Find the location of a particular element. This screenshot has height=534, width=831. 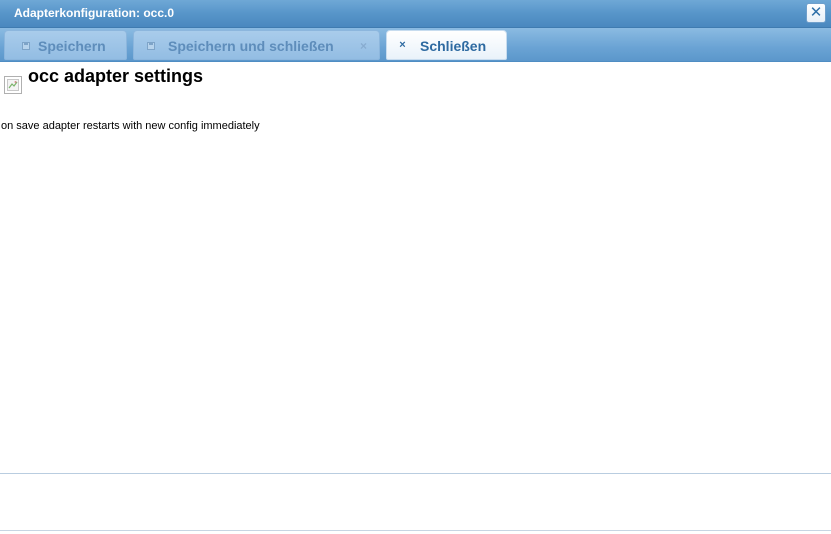

save-and-close-button: Speichern und schließen × is located at coordinates (256, 45).